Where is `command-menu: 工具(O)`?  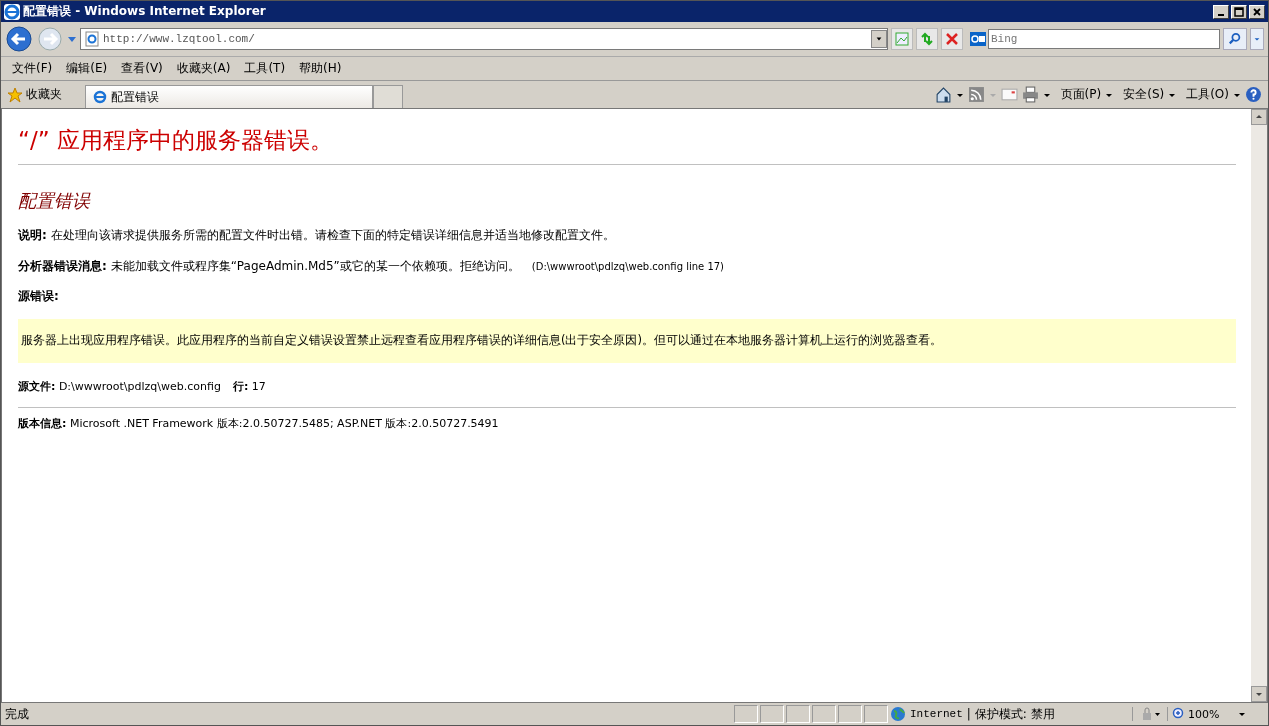 command-menu: 工具(O) is located at coordinates (1207, 94).